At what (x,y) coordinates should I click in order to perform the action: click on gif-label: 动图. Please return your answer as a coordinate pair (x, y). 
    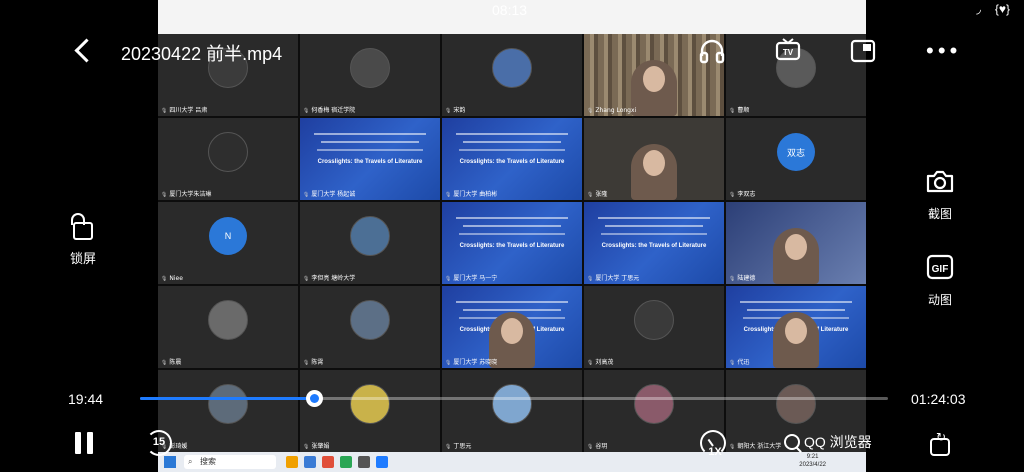
    Looking at the image, I should click on (939, 300).